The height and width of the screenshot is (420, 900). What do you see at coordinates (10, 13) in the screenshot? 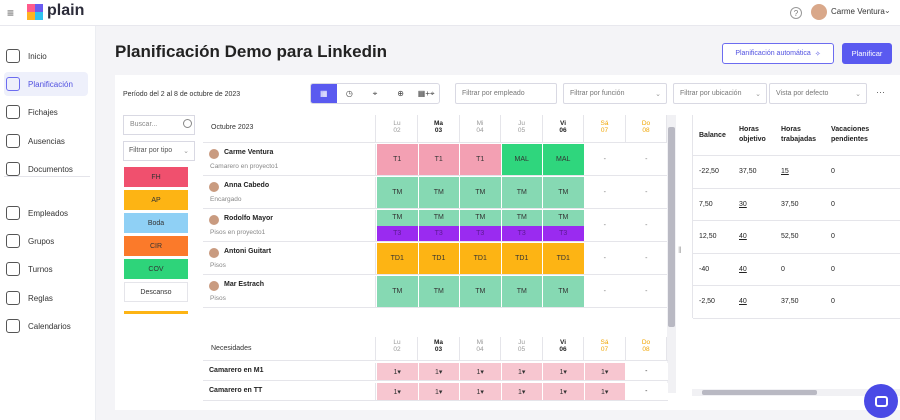
I see `menu-icon: ≡` at bounding box center [10, 13].